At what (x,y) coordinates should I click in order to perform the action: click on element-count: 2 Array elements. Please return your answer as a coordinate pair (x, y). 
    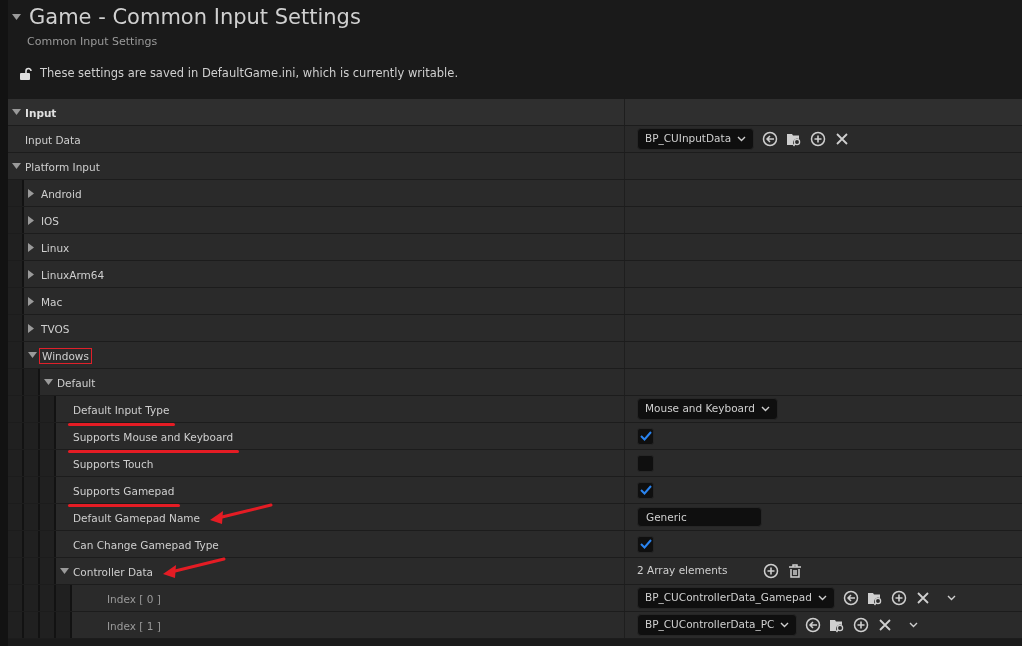
    Looking at the image, I should click on (683, 571).